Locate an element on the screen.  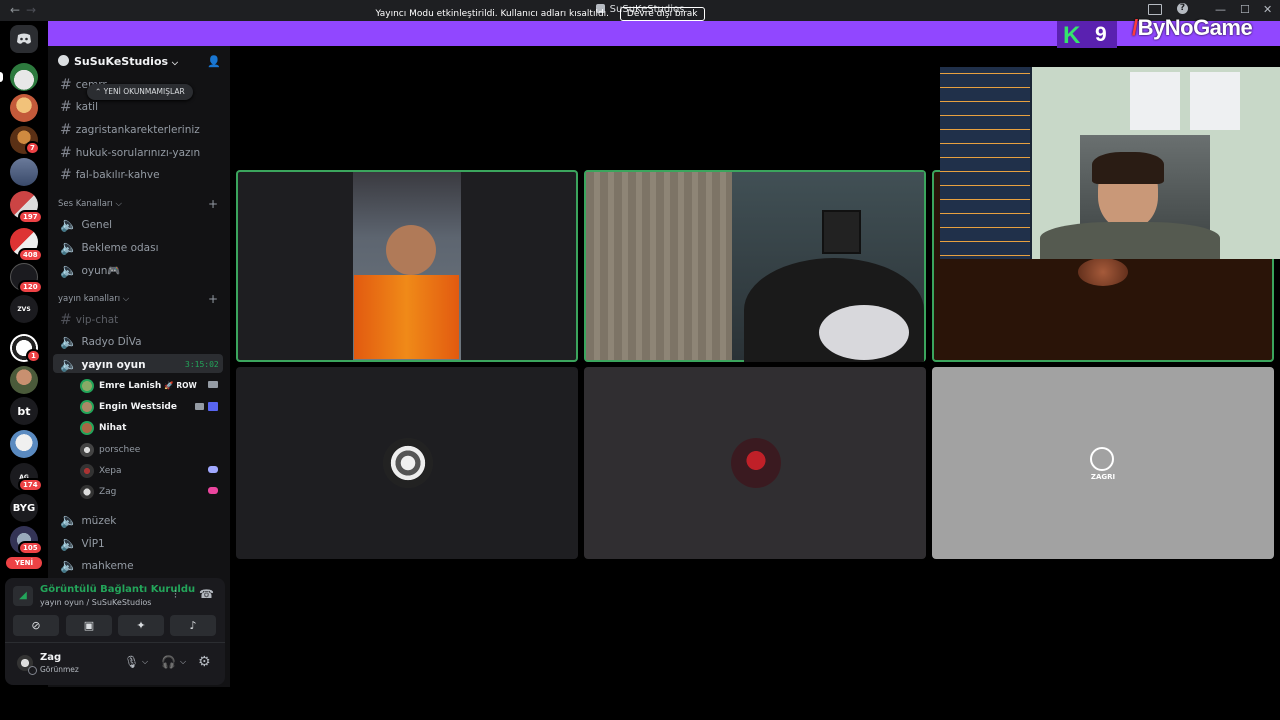
inbox-icon is located at coordinates (1155, 9).